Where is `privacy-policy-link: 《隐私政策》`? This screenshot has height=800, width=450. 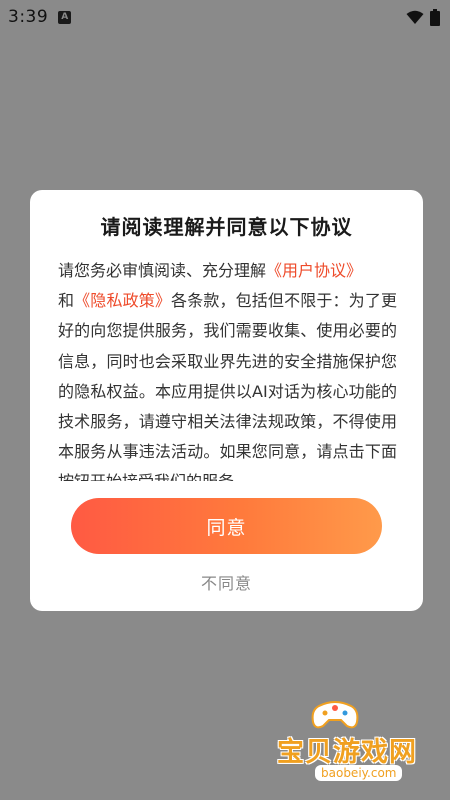
privacy-policy-link: 《隐私政策》 is located at coordinates (122, 300).